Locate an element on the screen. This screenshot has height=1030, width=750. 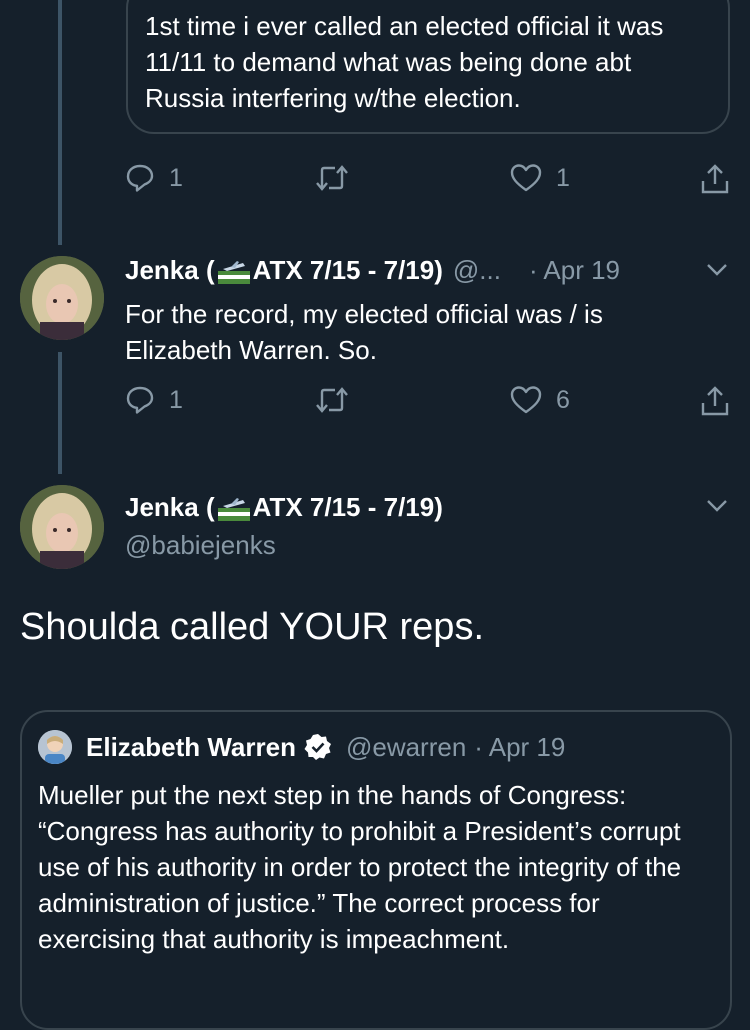
thread-line-middle is located at coordinates (60, 413).